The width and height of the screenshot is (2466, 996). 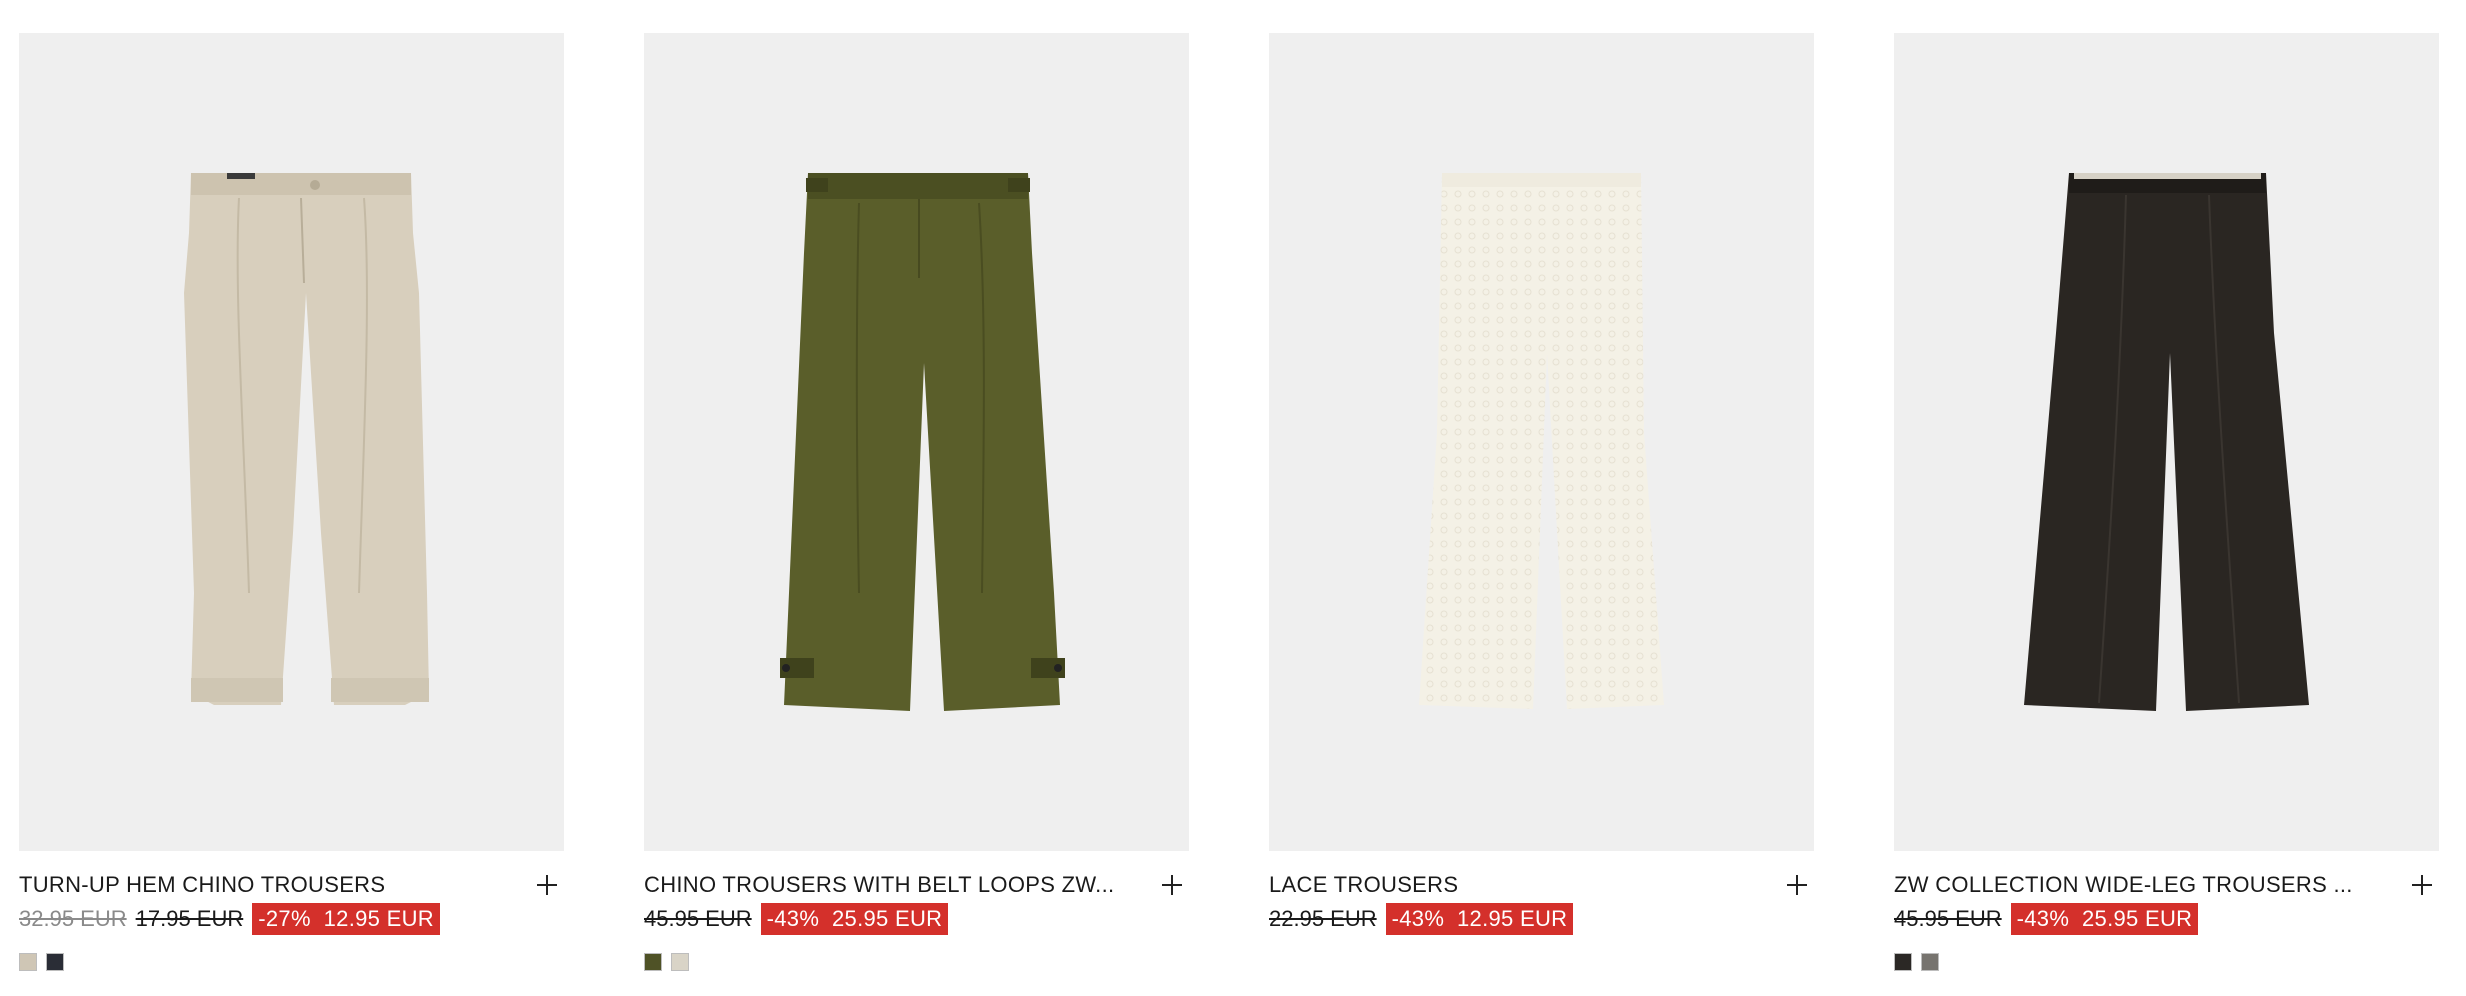 What do you see at coordinates (653, 962) in the screenshot?
I see `color-swatch-olive` at bounding box center [653, 962].